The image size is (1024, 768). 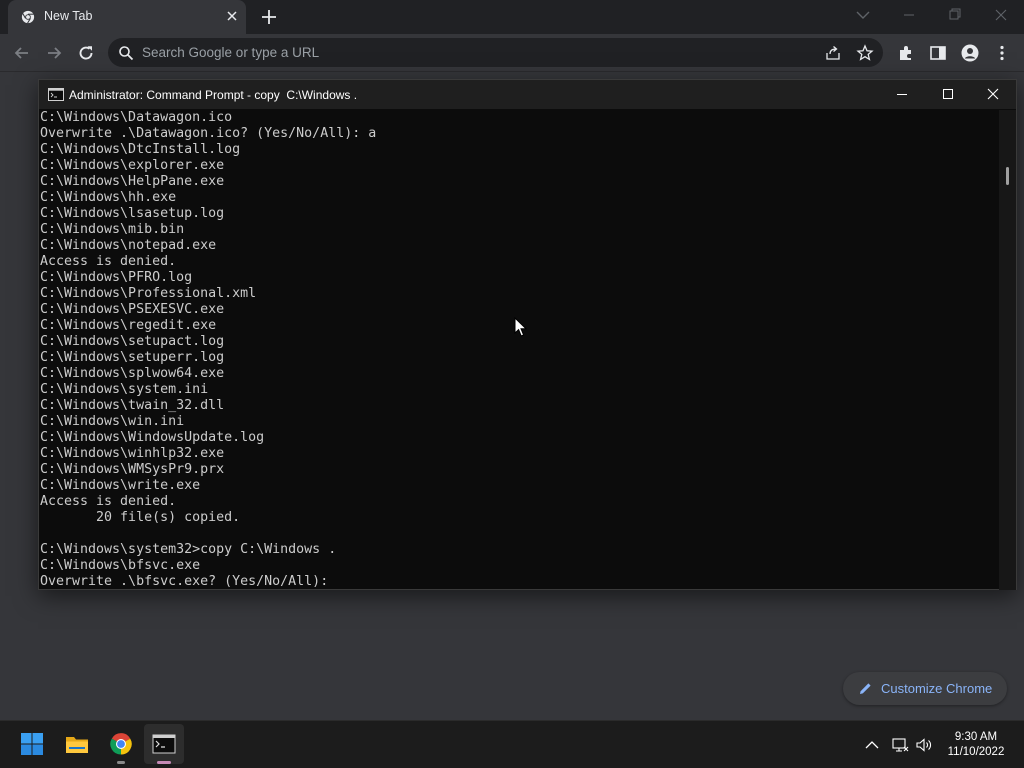 What do you see at coordinates (512, 744) in the screenshot?
I see `windows-taskbar: 9:30 AM 11/10/2022` at bounding box center [512, 744].